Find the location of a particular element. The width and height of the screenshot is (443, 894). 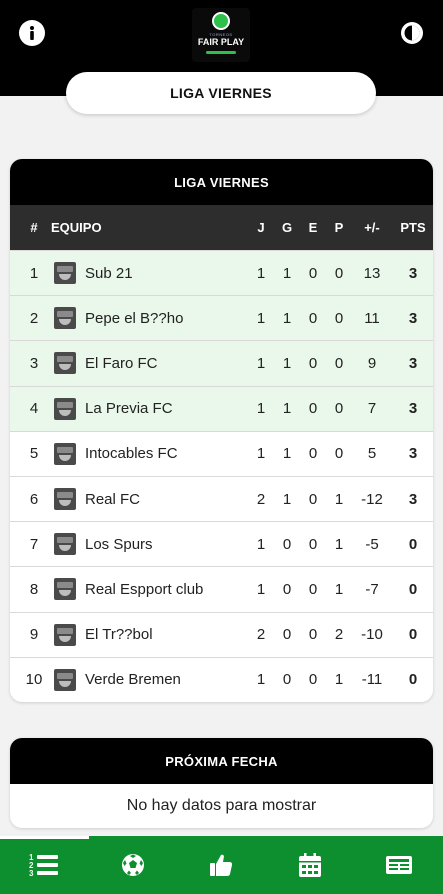

row-position: 9 is located at coordinates (34, 635).